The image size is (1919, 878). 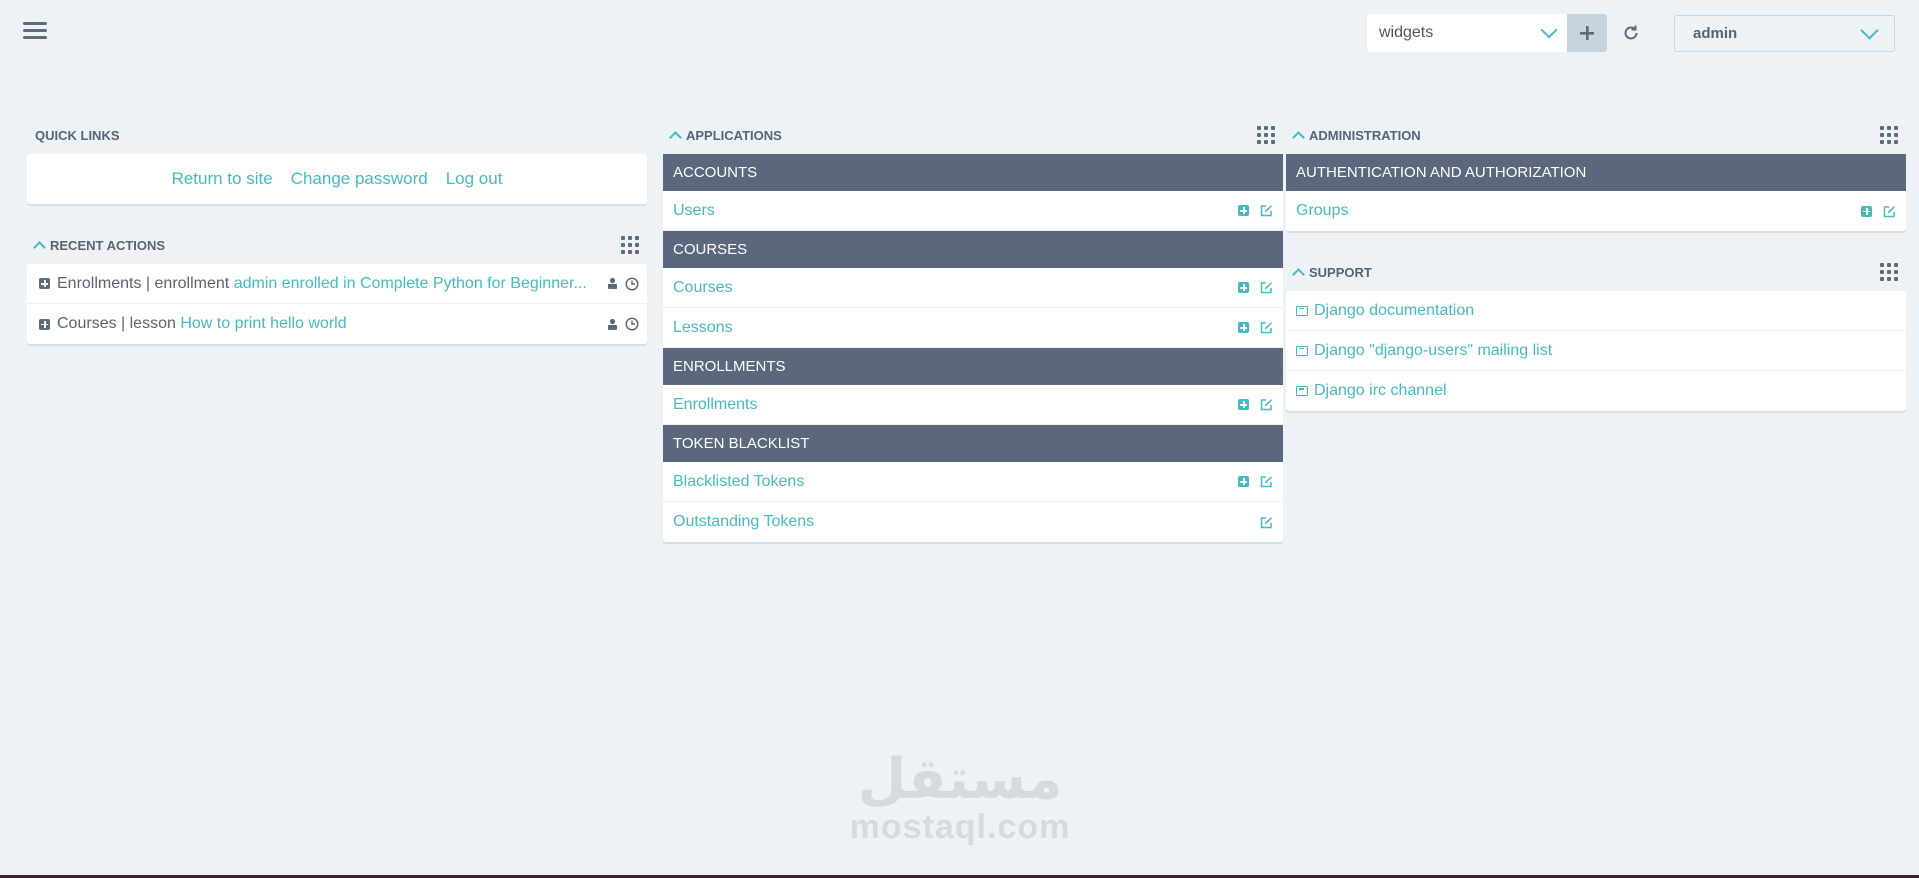 I want to click on support-title: SUPPORT, so click(x=1596, y=272).